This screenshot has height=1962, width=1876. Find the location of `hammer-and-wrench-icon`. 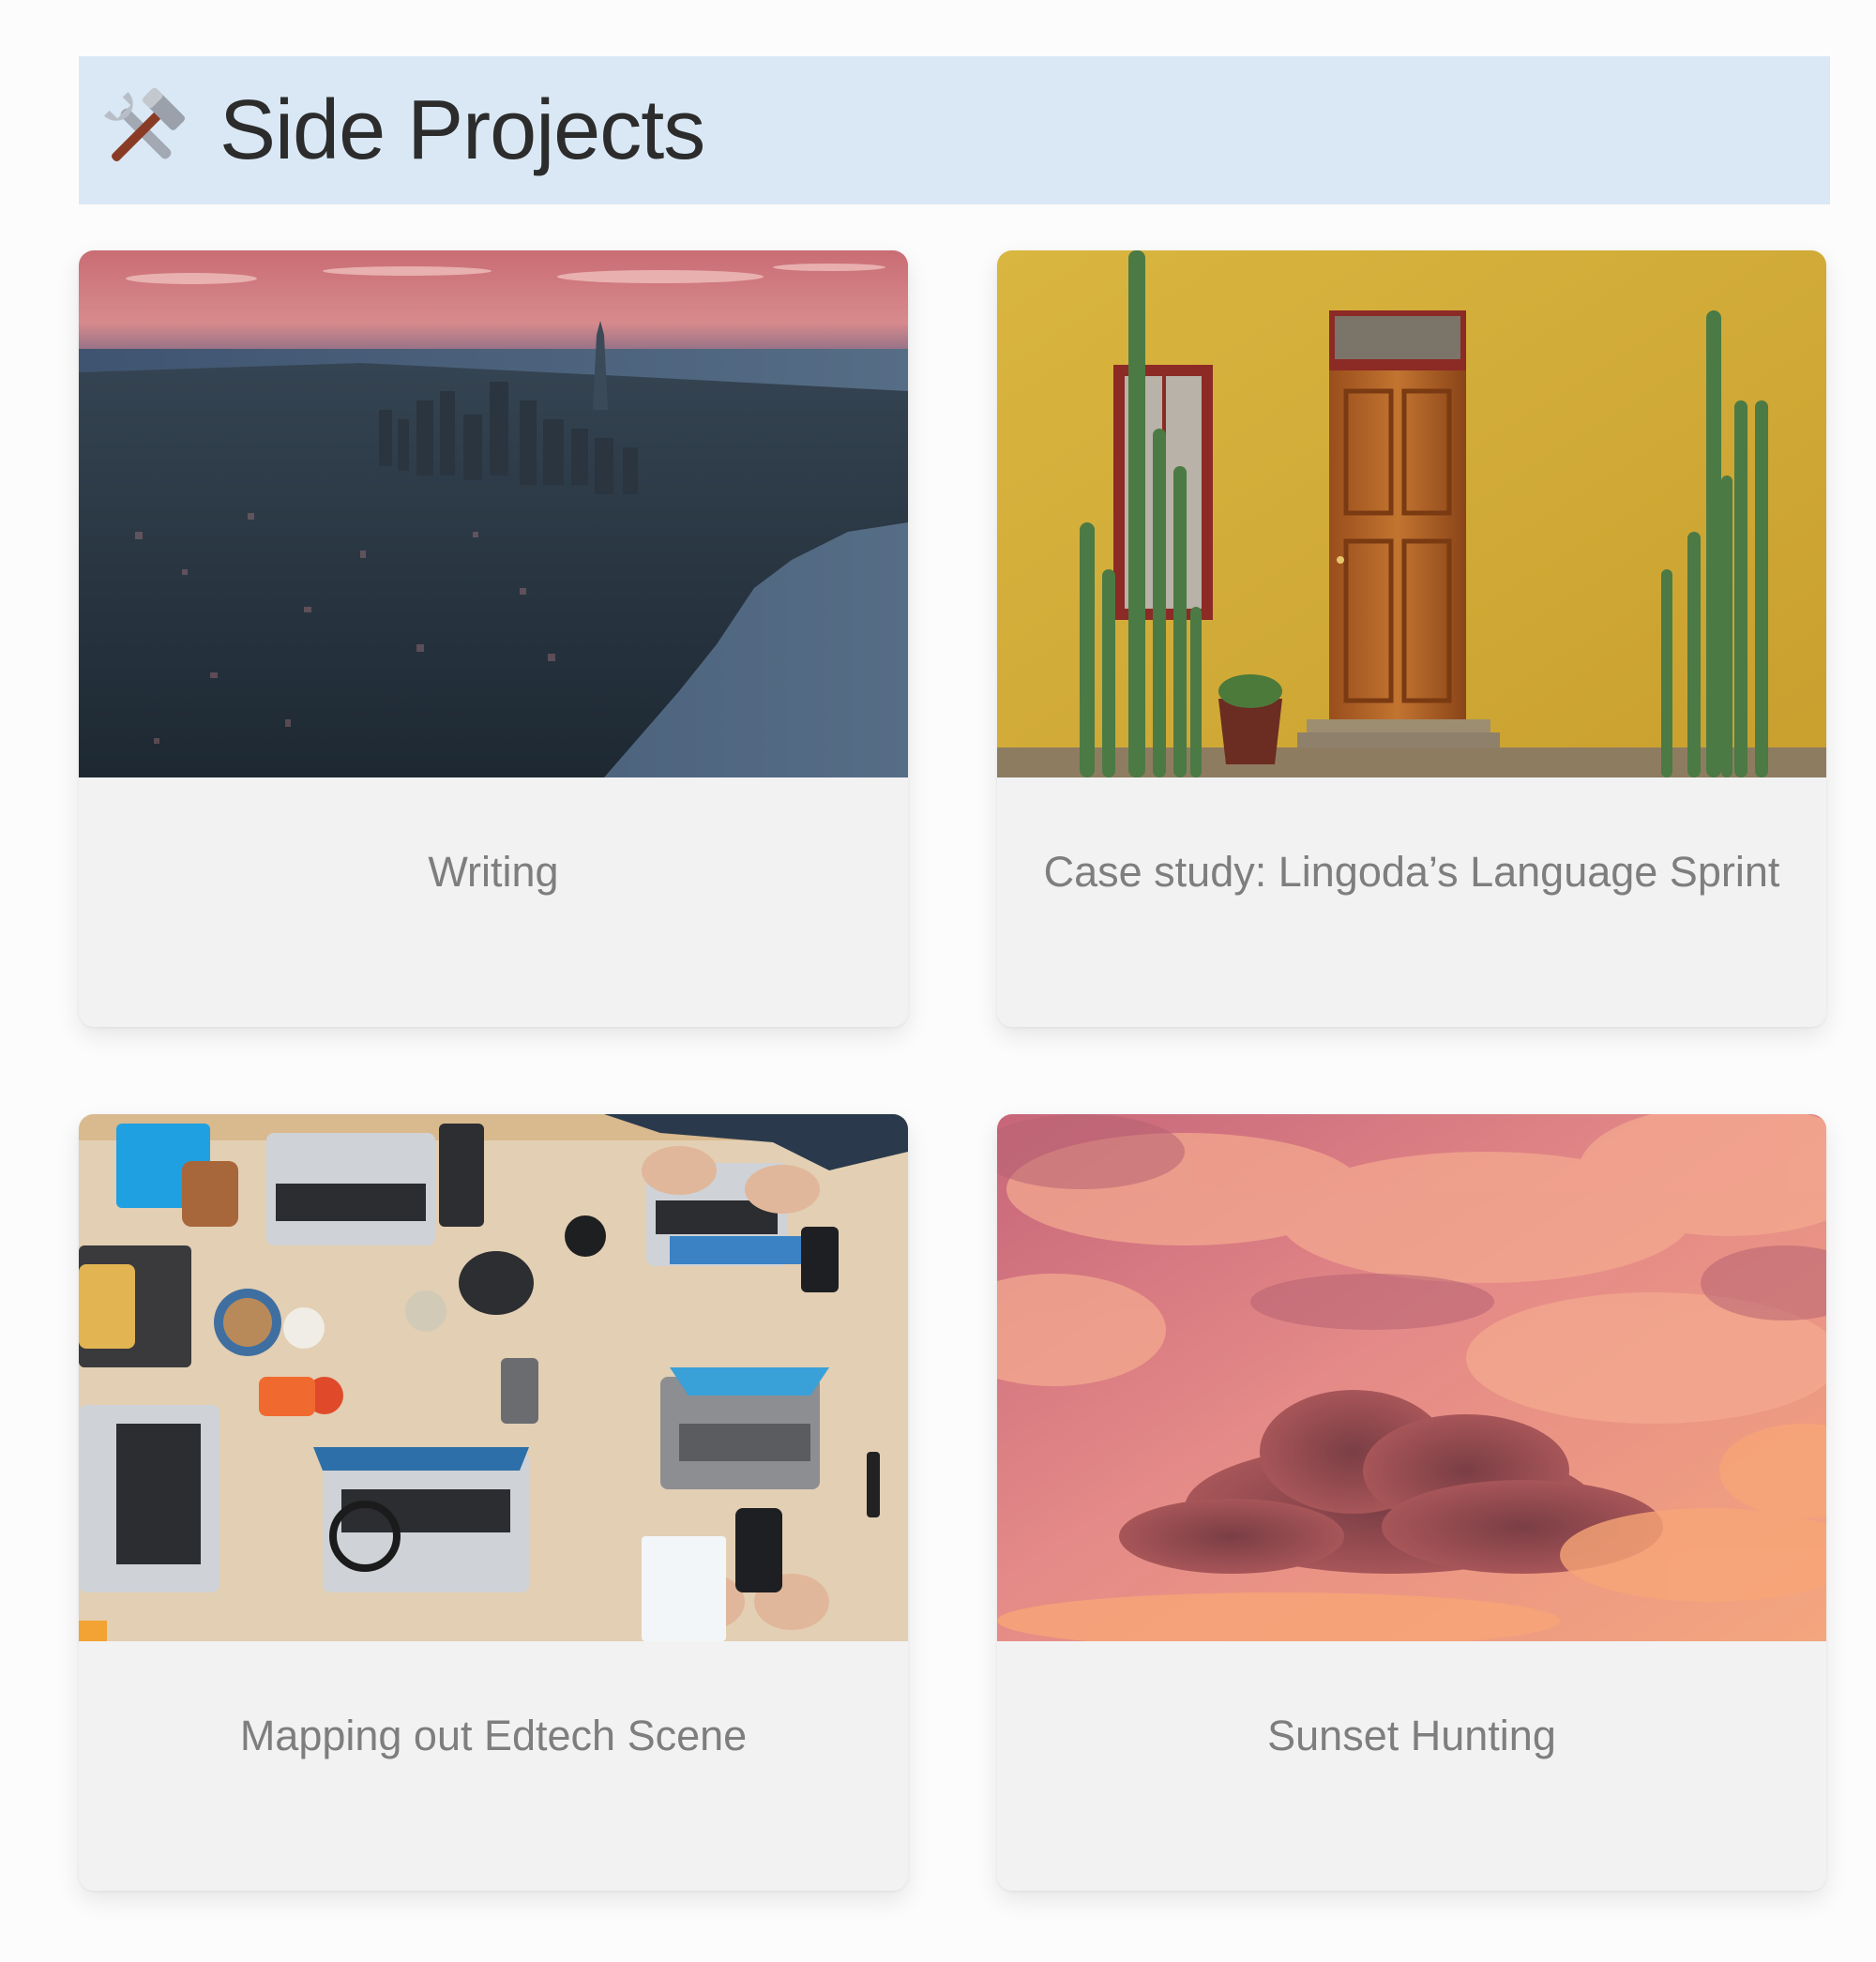

hammer-and-wrench-icon is located at coordinates (144, 124).